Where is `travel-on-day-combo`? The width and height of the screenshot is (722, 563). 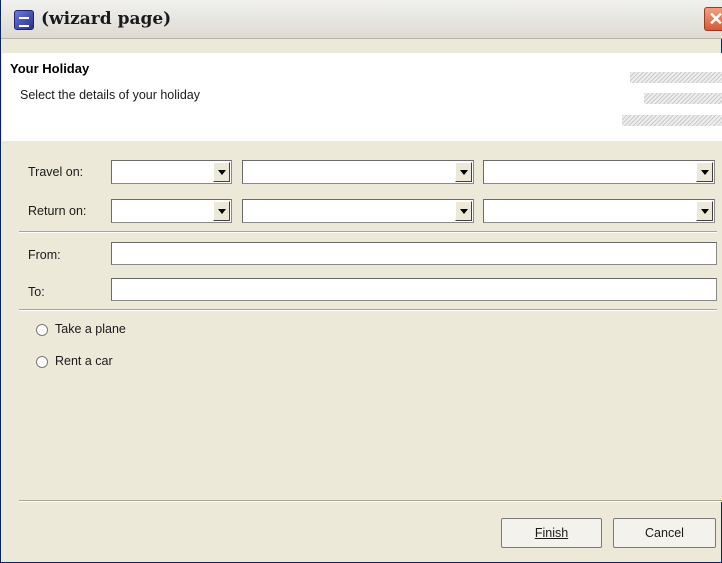
travel-on-day-combo is located at coordinates (171, 172).